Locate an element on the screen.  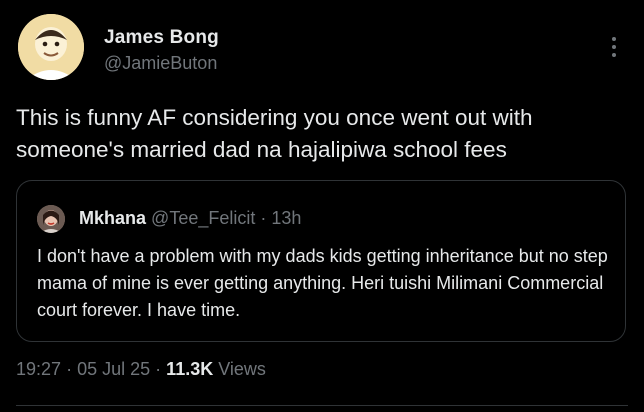
quoted-author-avatar is located at coordinates (51, 219).